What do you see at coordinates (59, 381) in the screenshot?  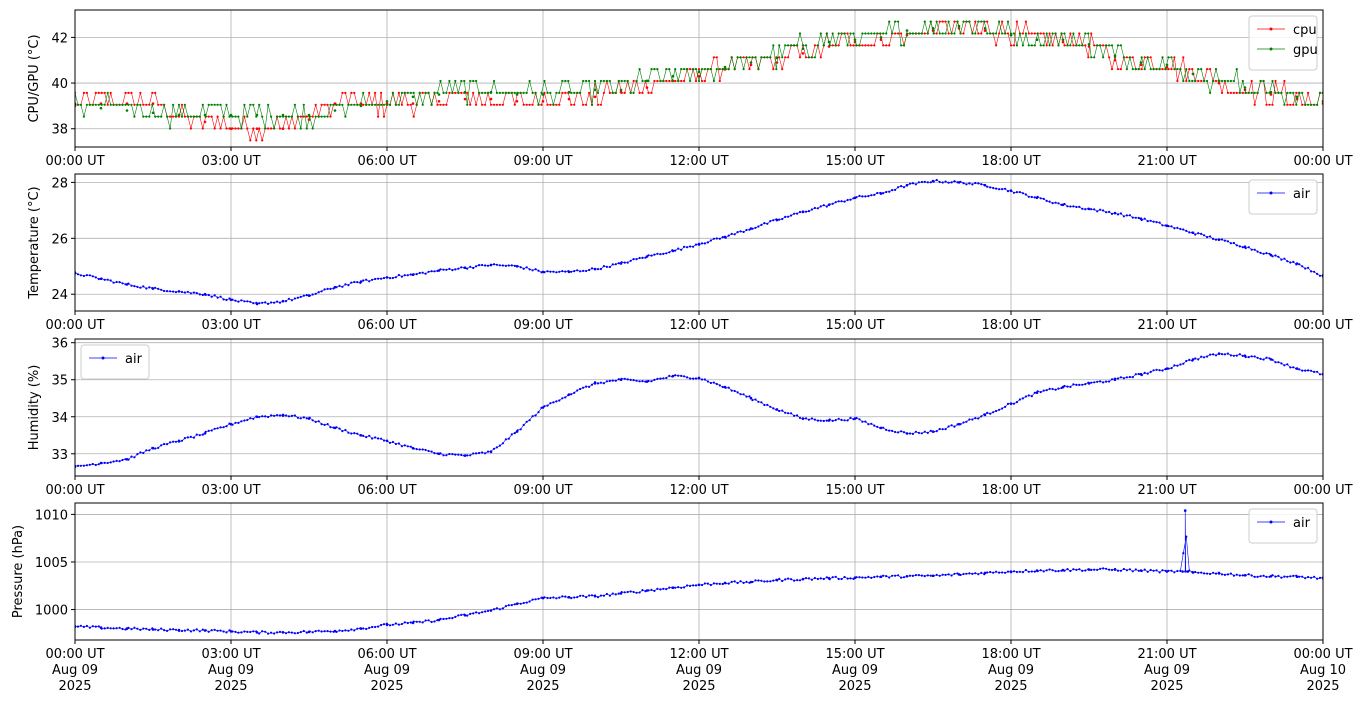 I see `humidity-ytick-label-2: 35` at bounding box center [59, 381].